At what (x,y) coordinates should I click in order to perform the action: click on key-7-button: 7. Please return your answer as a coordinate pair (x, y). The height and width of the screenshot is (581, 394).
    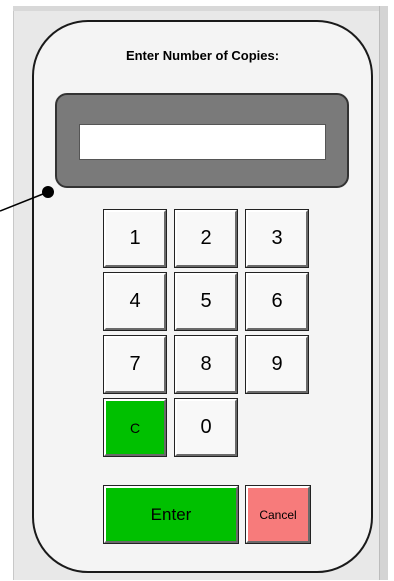
    Looking at the image, I should click on (135, 364).